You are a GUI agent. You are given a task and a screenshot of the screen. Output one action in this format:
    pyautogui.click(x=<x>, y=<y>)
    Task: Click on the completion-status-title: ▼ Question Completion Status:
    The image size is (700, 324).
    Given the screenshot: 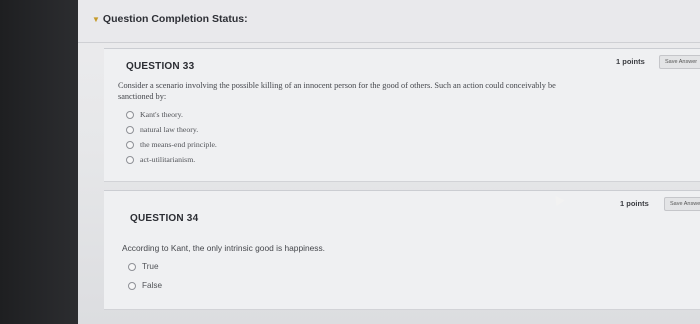 What is the action you would take?
    pyautogui.click(x=170, y=19)
    